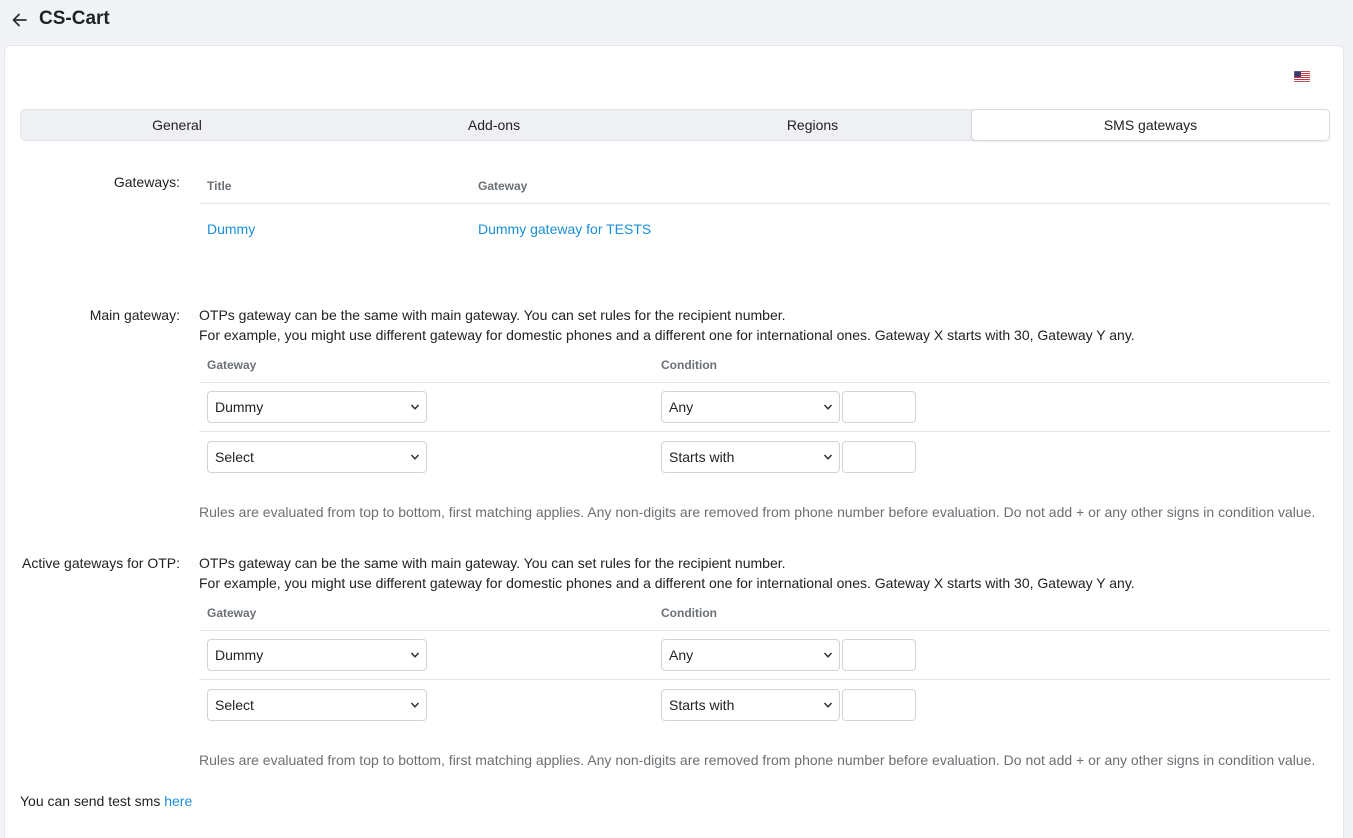 This screenshot has width=1353, height=838. What do you see at coordinates (750, 705) in the screenshot?
I see `otp-condition-select: Starts with` at bounding box center [750, 705].